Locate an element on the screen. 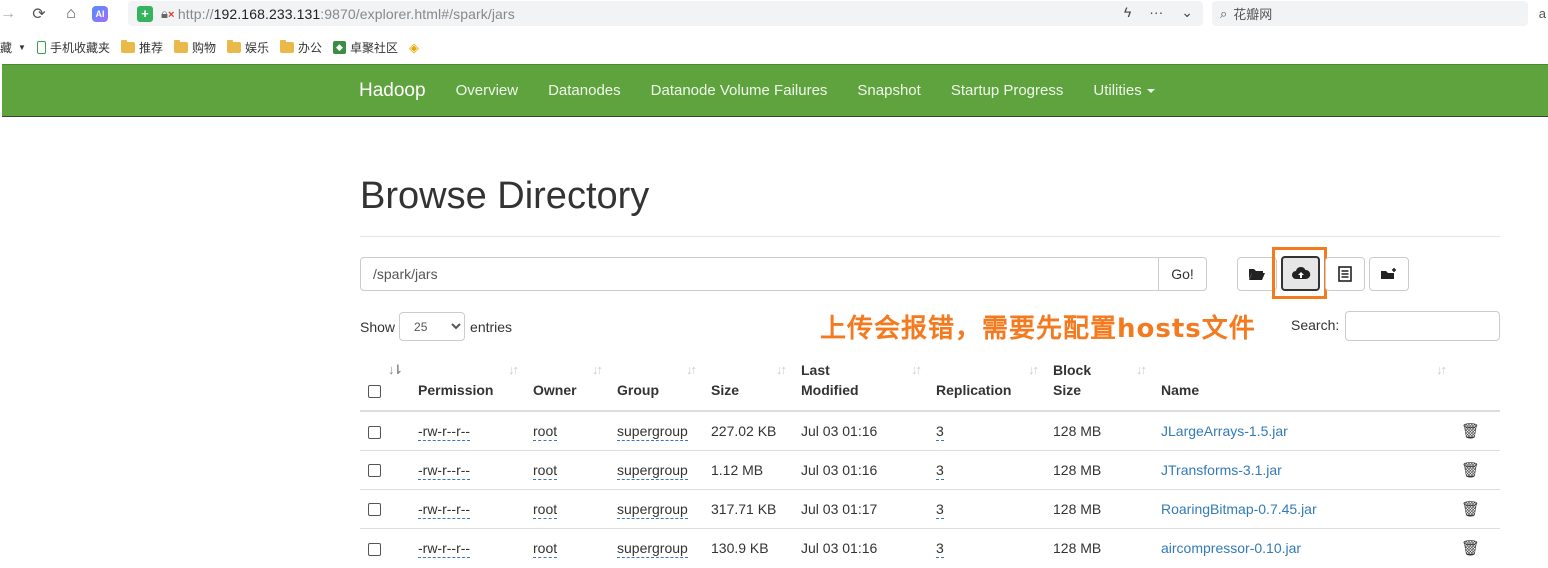 The width and height of the screenshot is (1548, 568). cut-paste-button is located at coordinates (1345, 274).